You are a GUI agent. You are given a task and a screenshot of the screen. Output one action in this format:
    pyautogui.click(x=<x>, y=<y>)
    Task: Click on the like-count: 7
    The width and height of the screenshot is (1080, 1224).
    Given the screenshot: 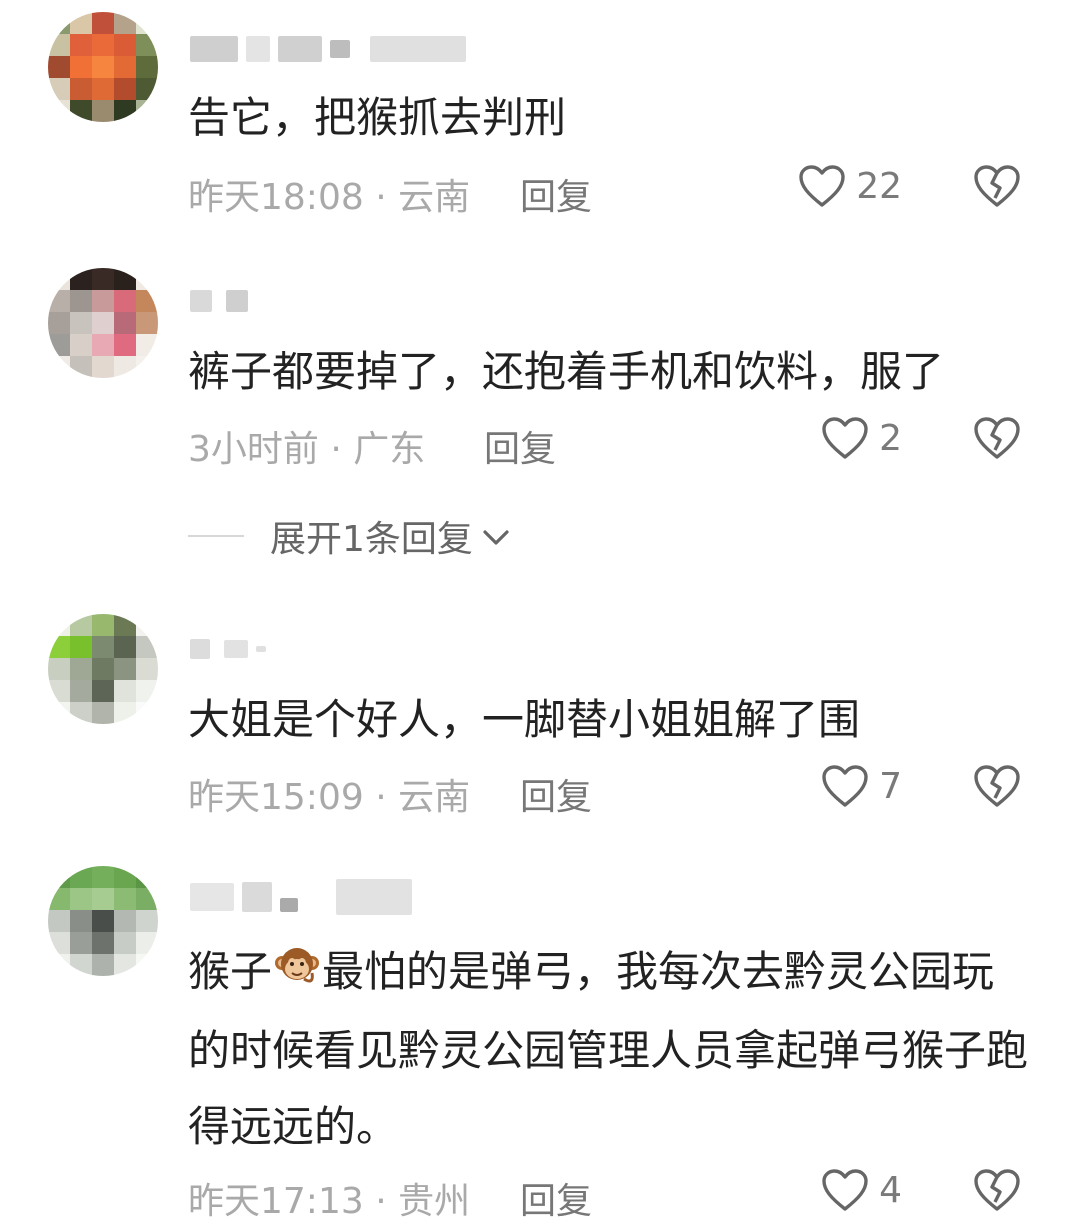 What is the action you would take?
    pyautogui.click(x=890, y=786)
    